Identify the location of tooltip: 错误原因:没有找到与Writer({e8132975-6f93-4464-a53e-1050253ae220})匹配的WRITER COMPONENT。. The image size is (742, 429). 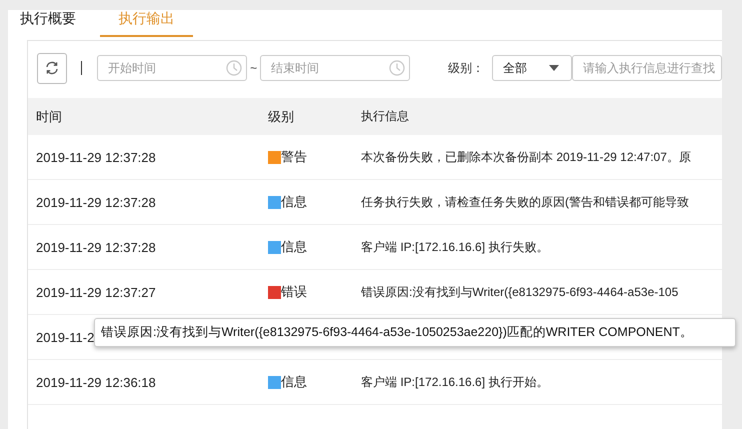
(415, 332).